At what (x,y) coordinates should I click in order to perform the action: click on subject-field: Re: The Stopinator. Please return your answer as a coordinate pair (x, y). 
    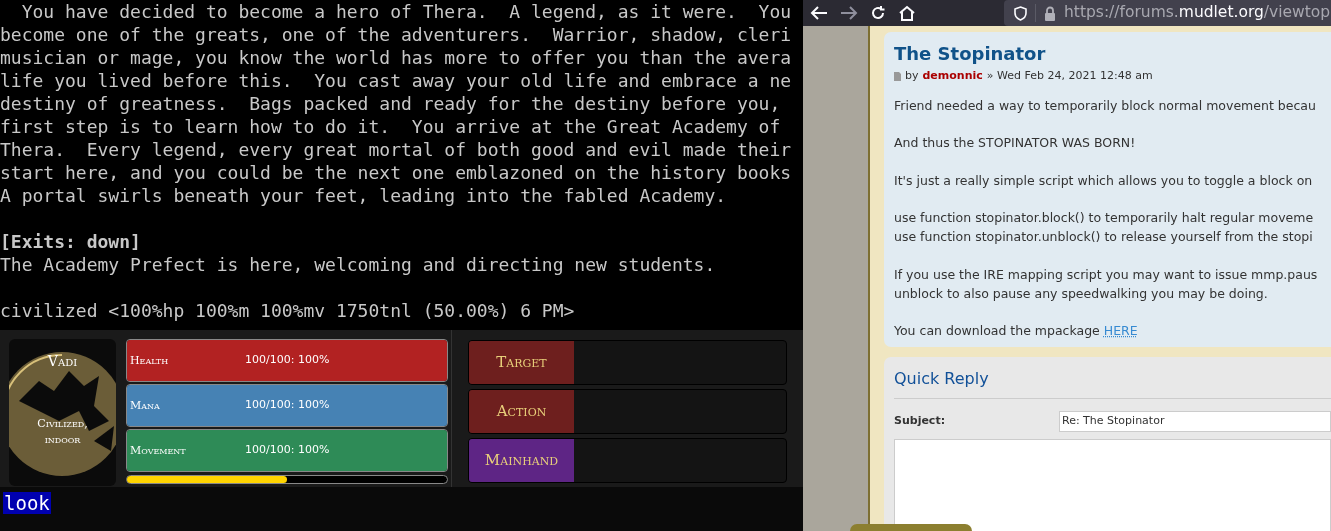
    Looking at the image, I should click on (1195, 421).